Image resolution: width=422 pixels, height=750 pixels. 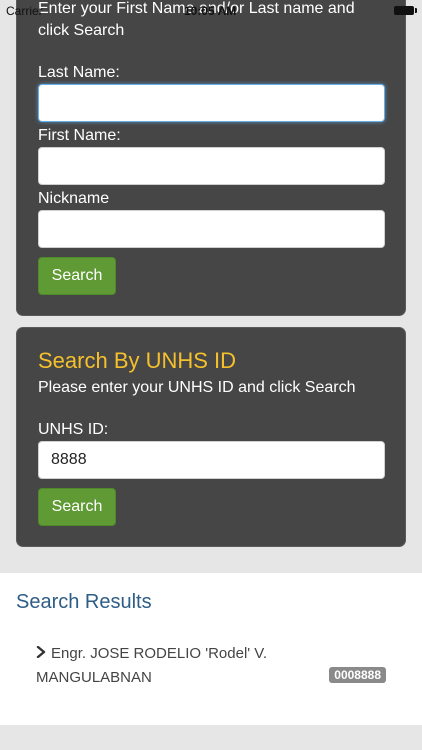 What do you see at coordinates (79, 72) in the screenshot?
I see `last-name-label: Last Name:` at bounding box center [79, 72].